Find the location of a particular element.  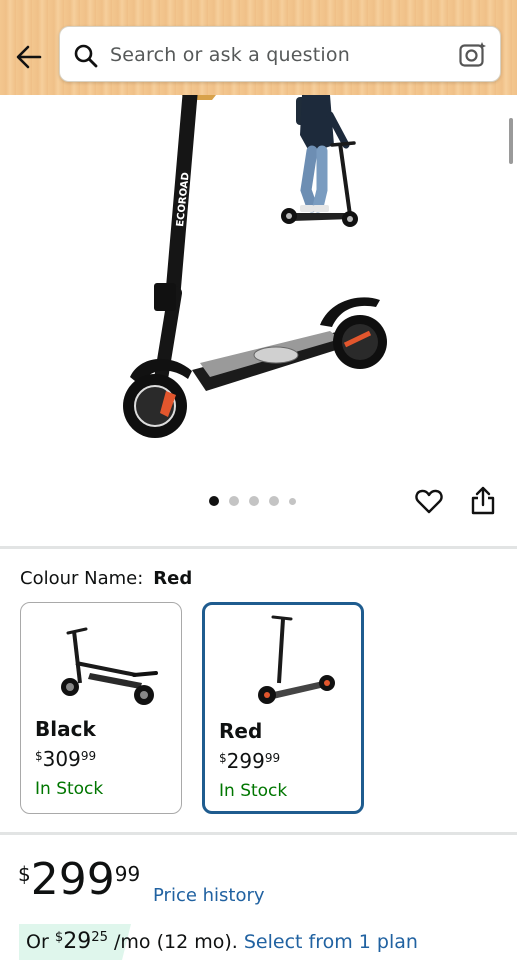

share-button is located at coordinates (483, 500).